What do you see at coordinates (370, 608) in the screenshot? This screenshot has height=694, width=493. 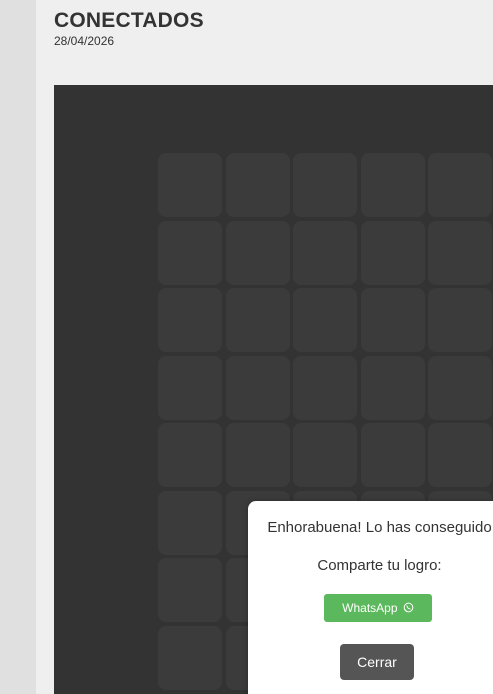 I see `whatsapp-button-label: WhatsApp` at bounding box center [370, 608].